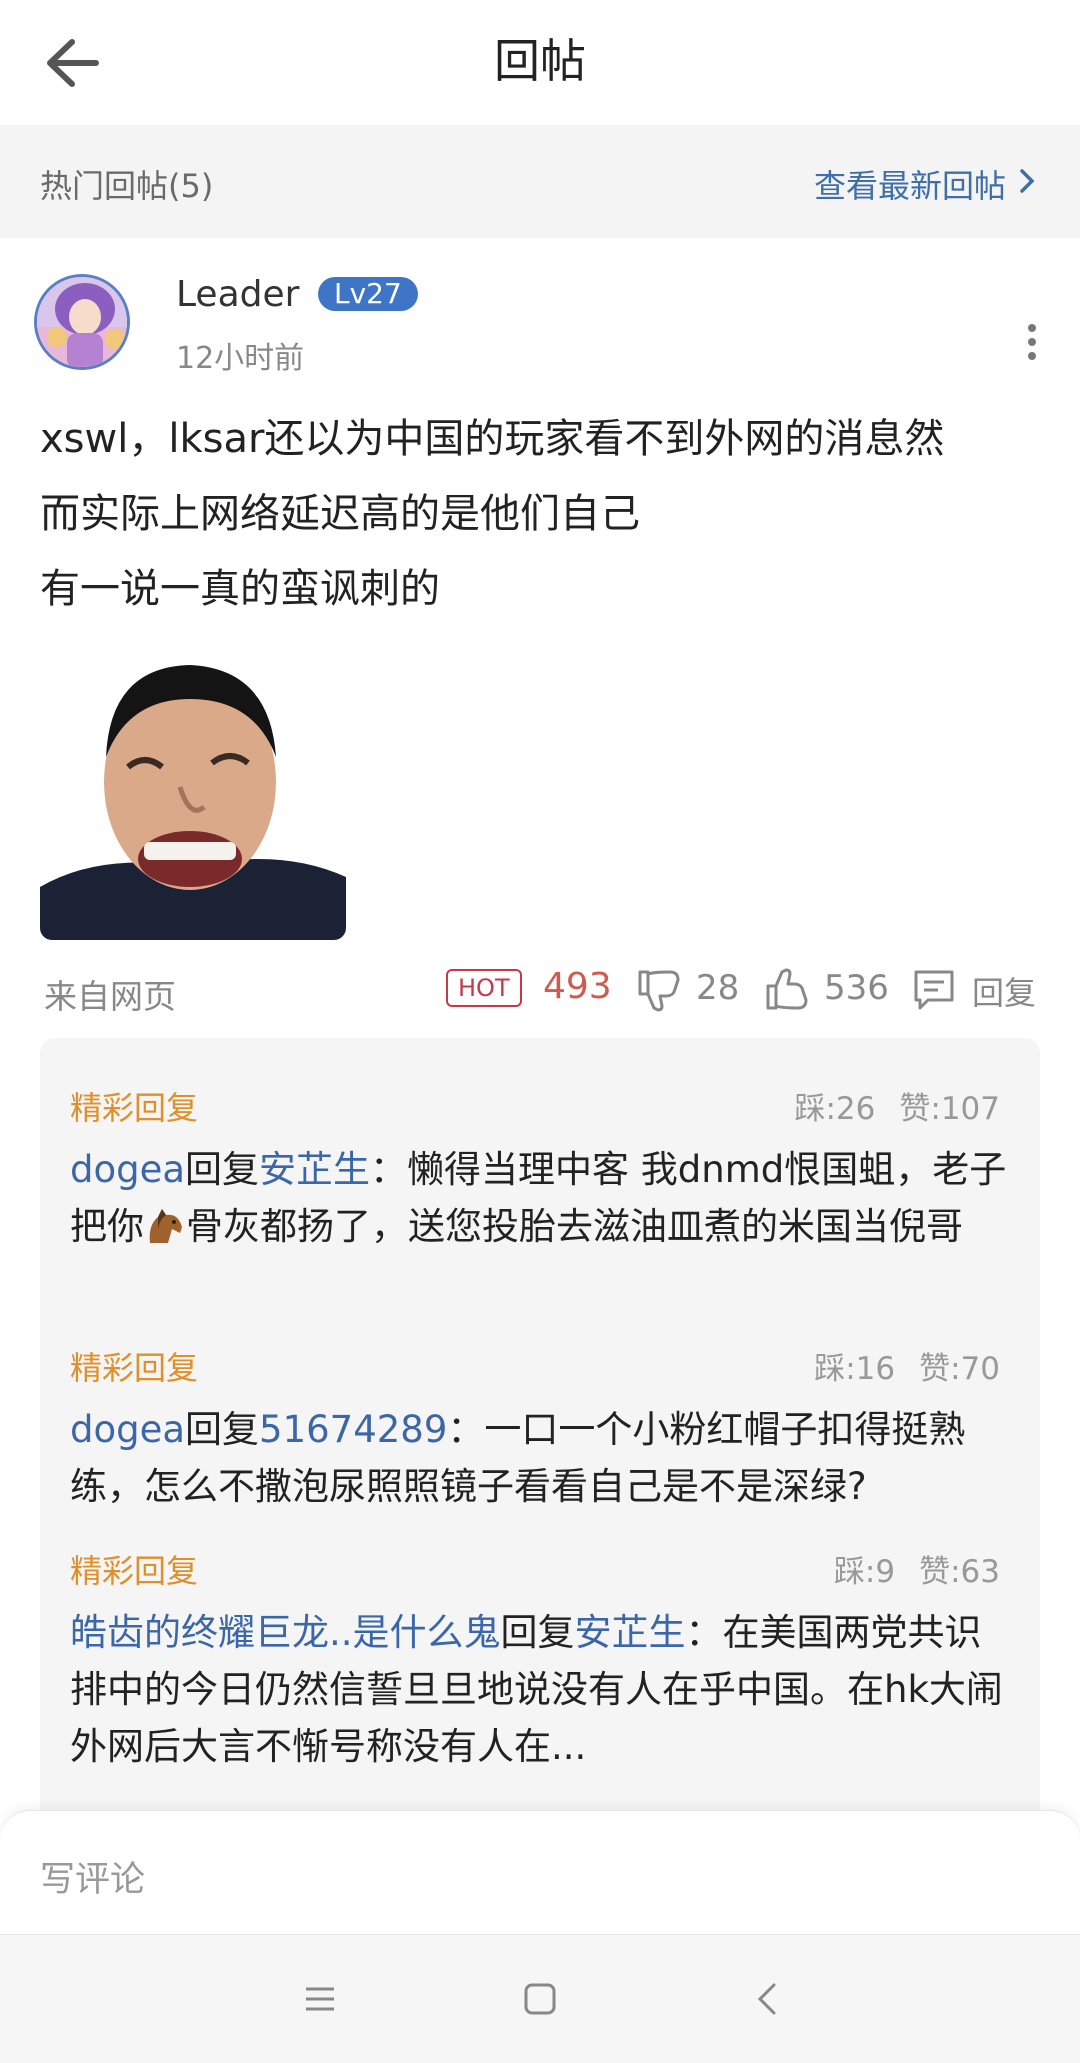 The image size is (1080, 2063). What do you see at coordinates (864, 1572) in the screenshot?
I see `reply-dislikes: 踩:9` at bounding box center [864, 1572].